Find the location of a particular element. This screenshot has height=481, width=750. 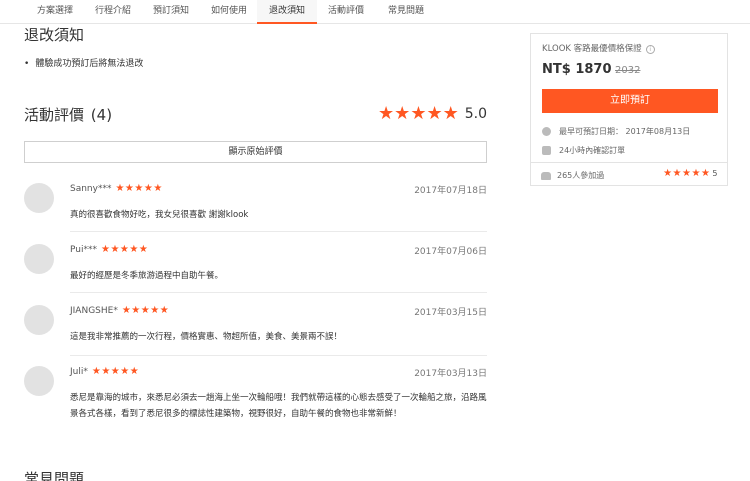

reviewer: Juli* ★★★★★ is located at coordinates (104, 371).